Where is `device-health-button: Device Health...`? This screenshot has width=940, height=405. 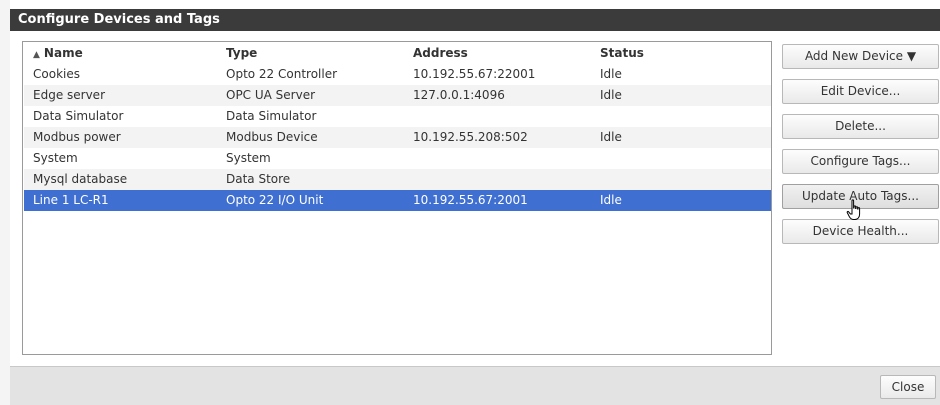
device-health-button: Device Health... is located at coordinates (860, 231).